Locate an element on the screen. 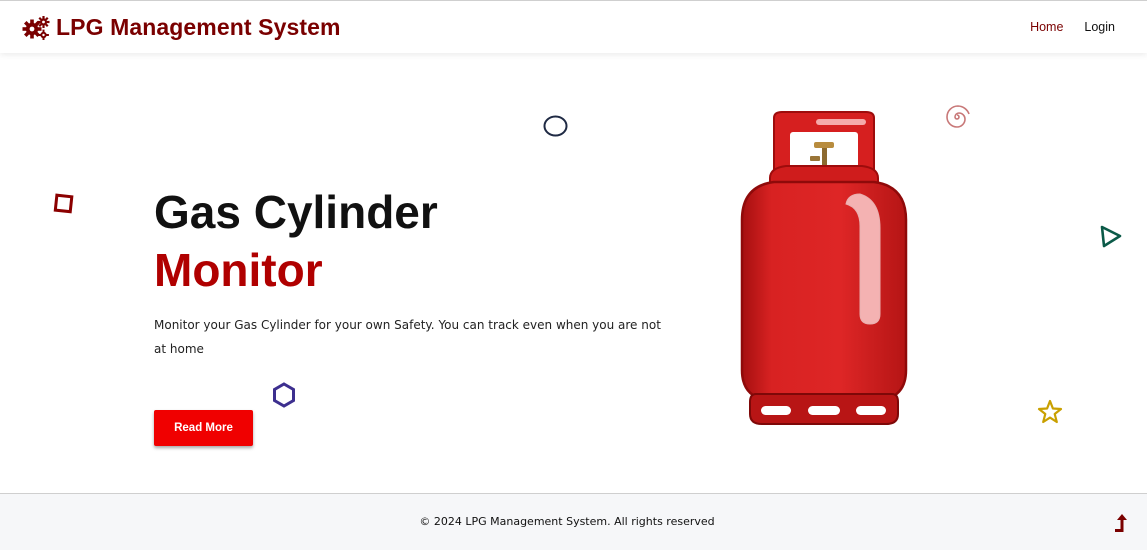 This screenshot has height=550, width=1147. hero-title-line2: Monitor is located at coordinates (238, 270).